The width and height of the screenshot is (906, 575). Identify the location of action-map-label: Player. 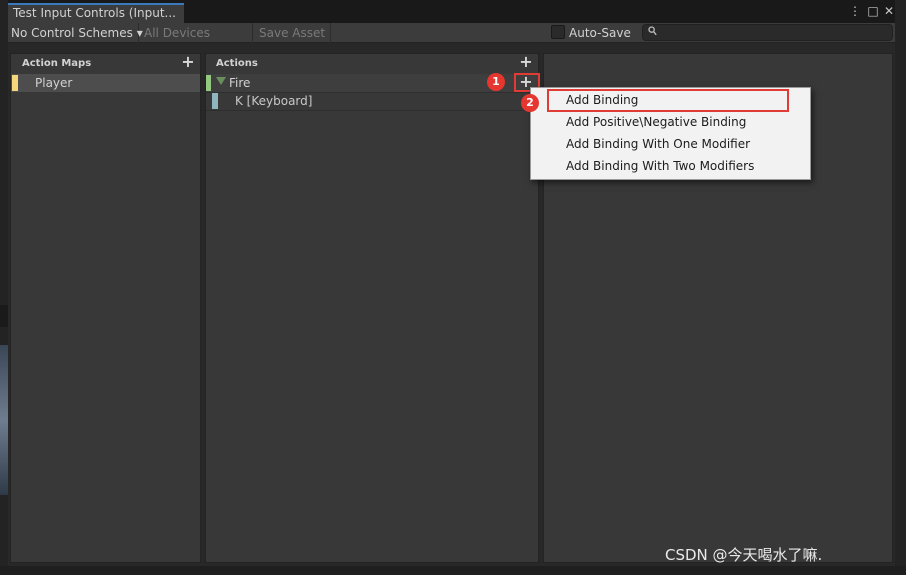
(54, 83).